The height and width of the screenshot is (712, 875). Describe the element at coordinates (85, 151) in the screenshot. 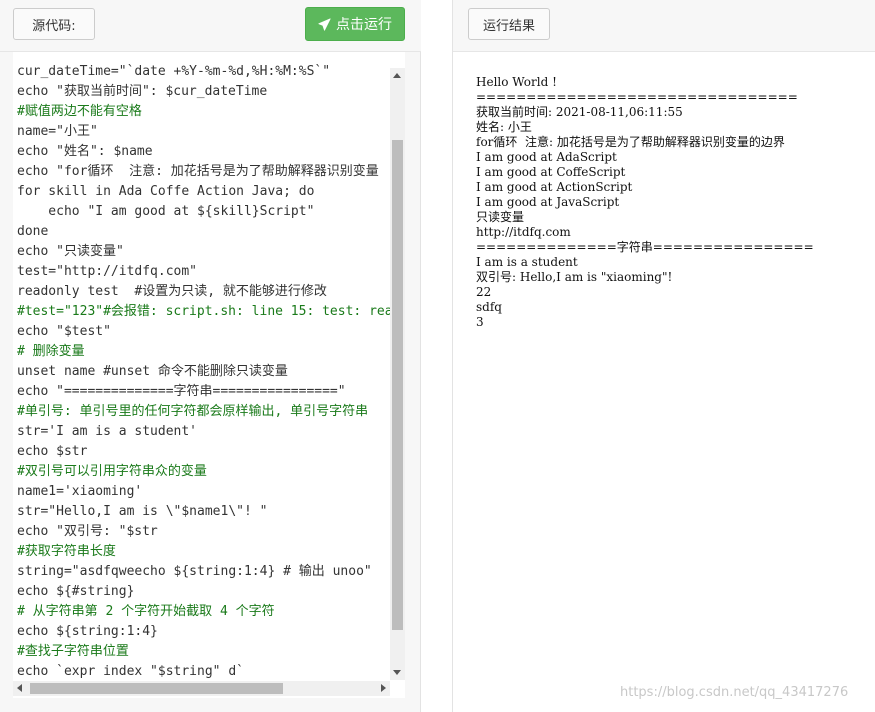

I see `code-line: echo "姓名": $name` at that location.